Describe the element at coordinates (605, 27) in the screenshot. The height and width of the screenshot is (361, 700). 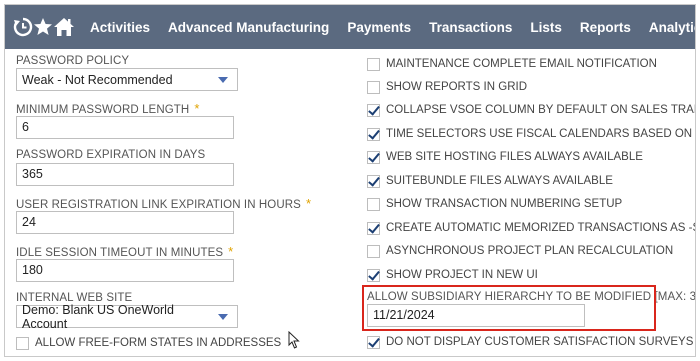
I see `nav-reports: Reports` at that location.